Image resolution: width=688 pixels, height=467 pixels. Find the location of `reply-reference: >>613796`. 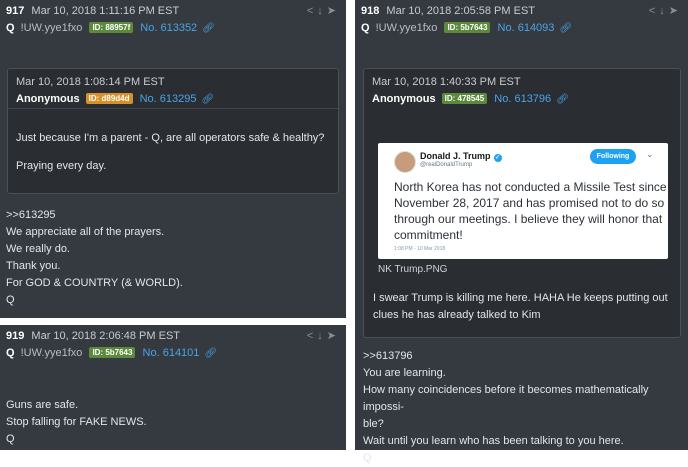

reply-reference: >>613796 is located at coordinates (525, 356).